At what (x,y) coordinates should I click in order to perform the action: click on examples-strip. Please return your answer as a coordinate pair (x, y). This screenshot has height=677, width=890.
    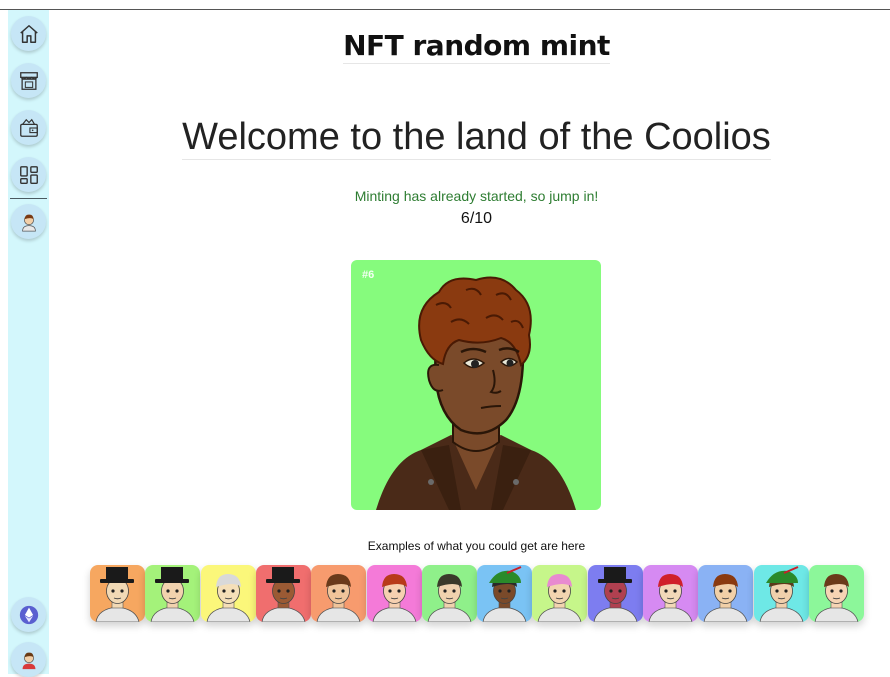
    Looking at the image, I should click on (477, 593).